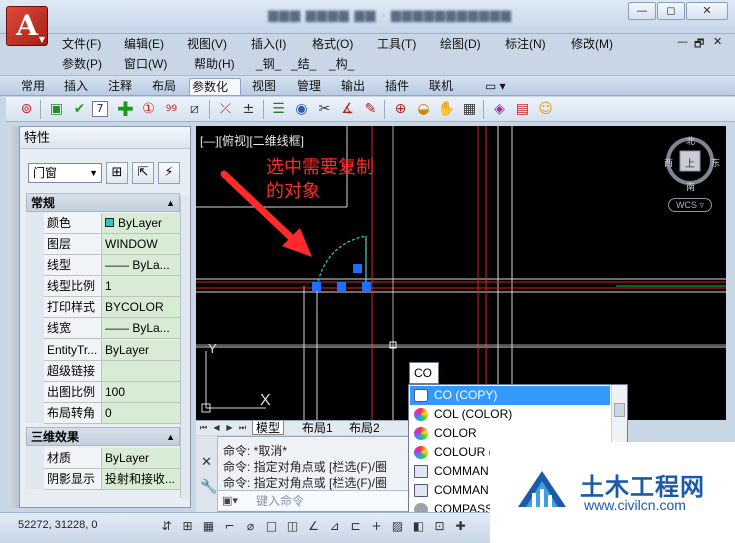 This screenshot has height=543, width=735. What do you see at coordinates (230, 501) in the screenshot?
I see `prompt-history-icon: ▣▾` at bounding box center [230, 501].